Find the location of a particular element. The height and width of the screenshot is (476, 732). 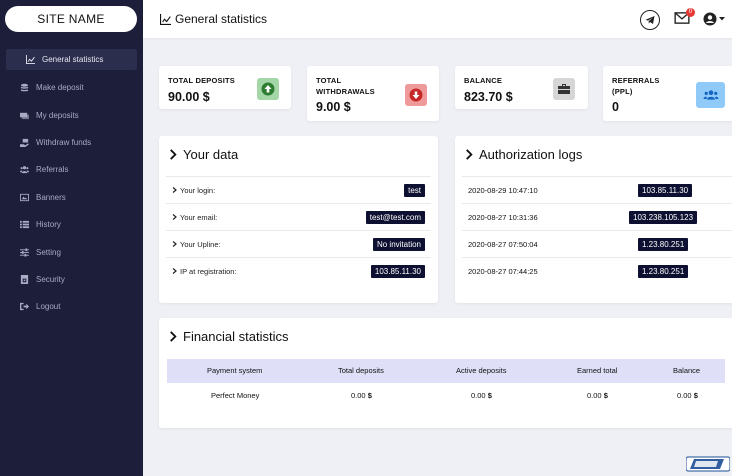

sidebar-item-label: History is located at coordinates (48, 225).